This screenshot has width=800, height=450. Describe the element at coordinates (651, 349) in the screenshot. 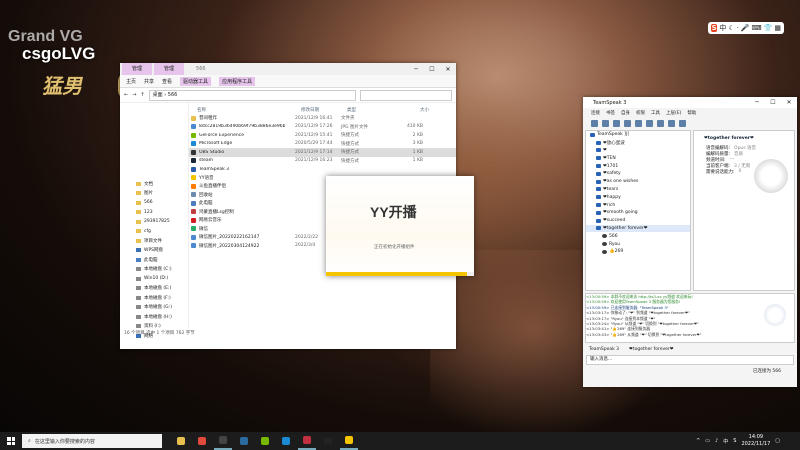

I see `ts-chat-tab-channel: ❤together forever❤` at that location.